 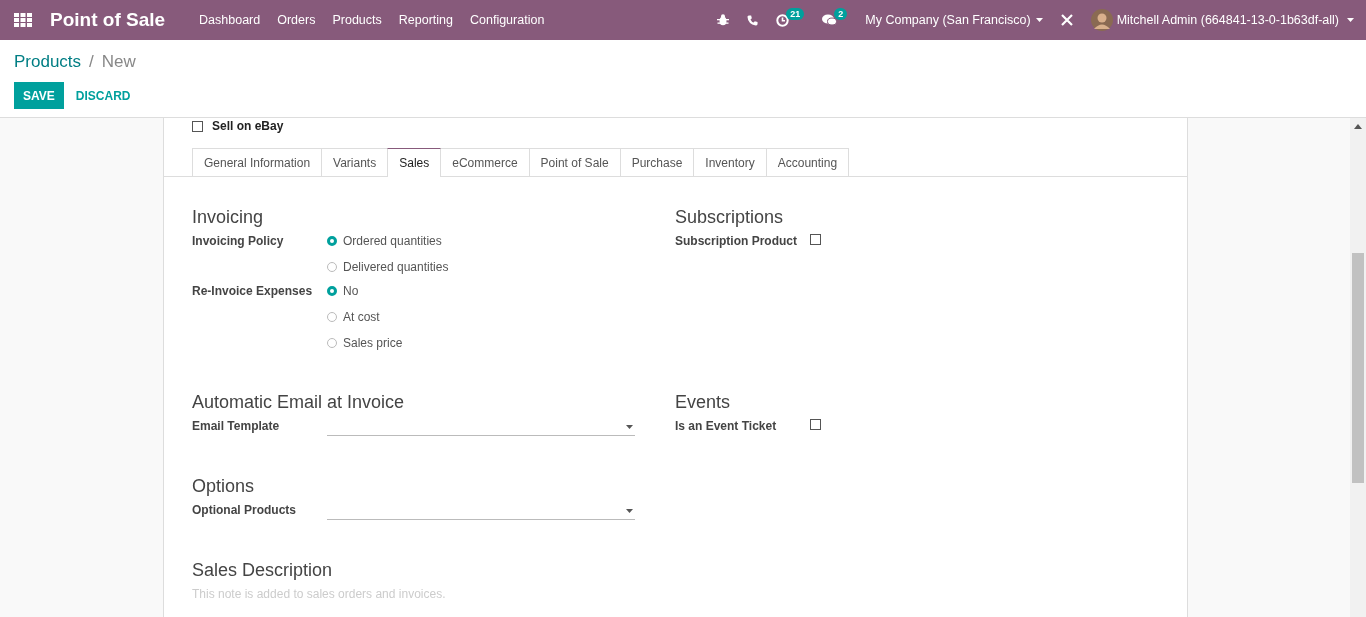 I want to click on menu-item: Reporting, so click(x=425, y=20).